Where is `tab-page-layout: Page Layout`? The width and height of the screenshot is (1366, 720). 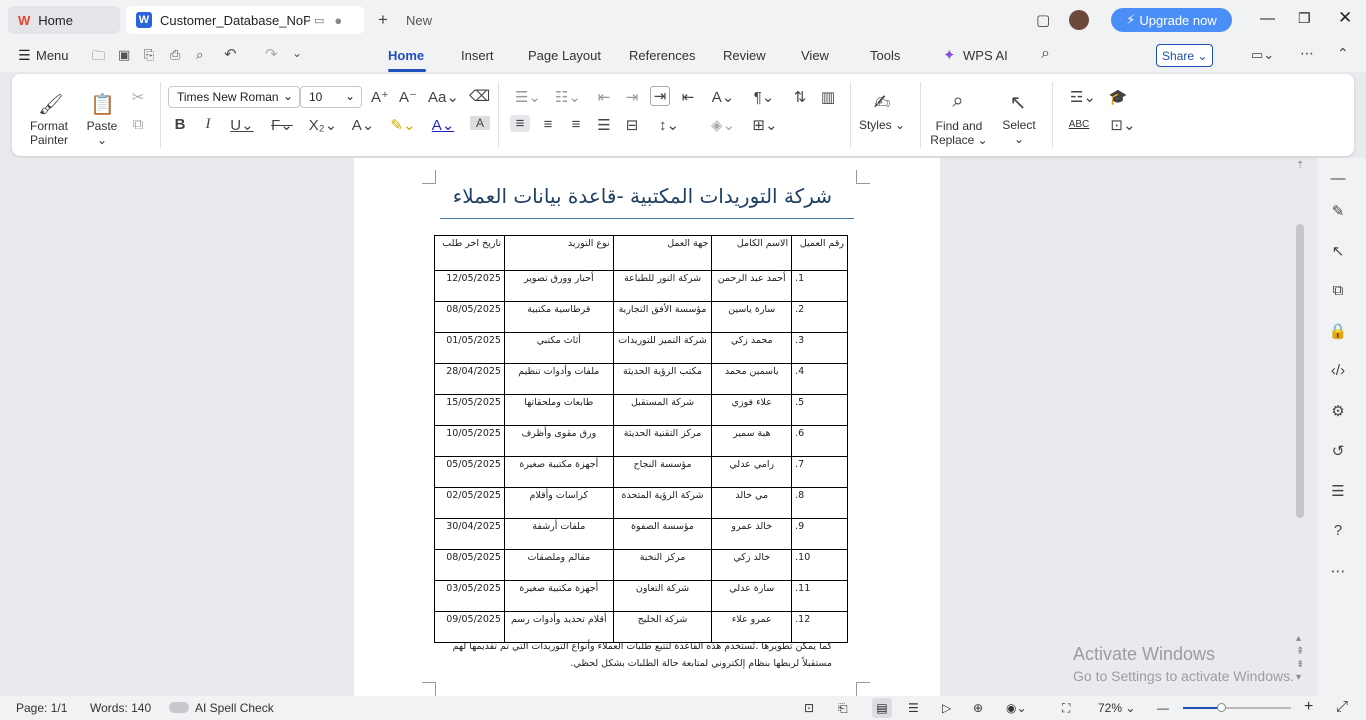 tab-page-layout: Page Layout is located at coordinates (564, 55).